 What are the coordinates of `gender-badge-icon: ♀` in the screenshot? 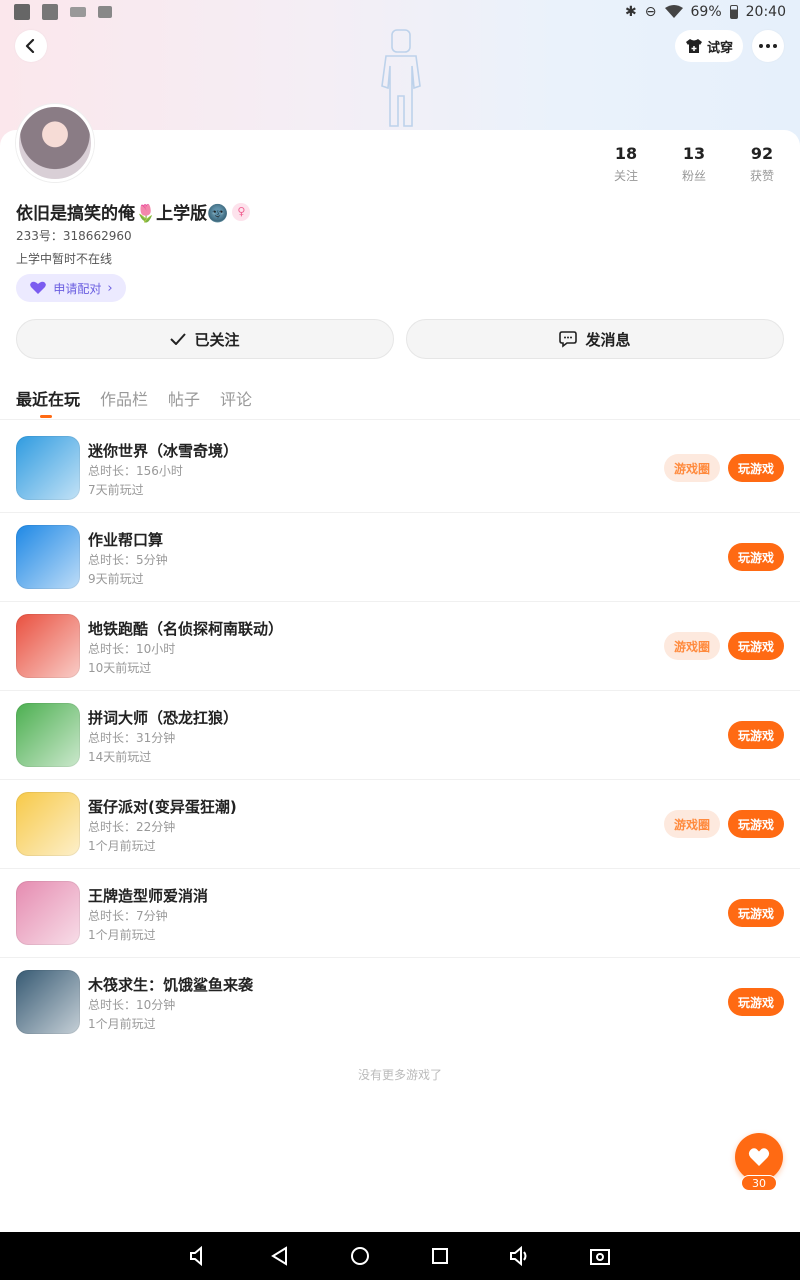 It's located at (241, 211).